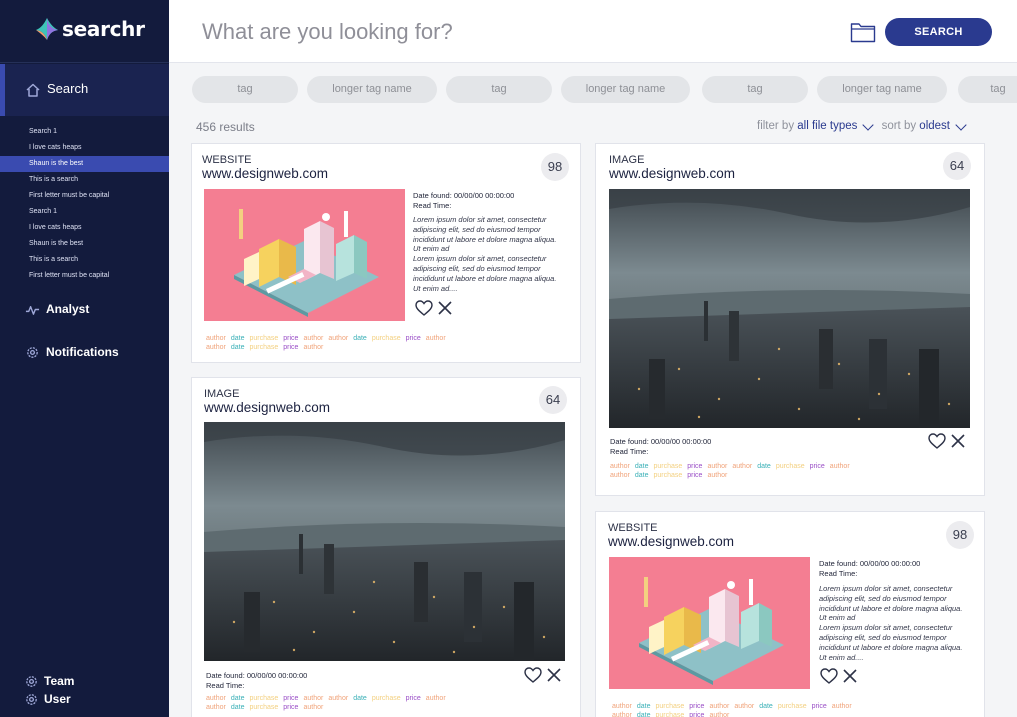 The width and height of the screenshot is (1017, 717). What do you see at coordinates (938, 32) in the screenshot?
I see `search-button: SEARCH` at bounding box center [938, 32].